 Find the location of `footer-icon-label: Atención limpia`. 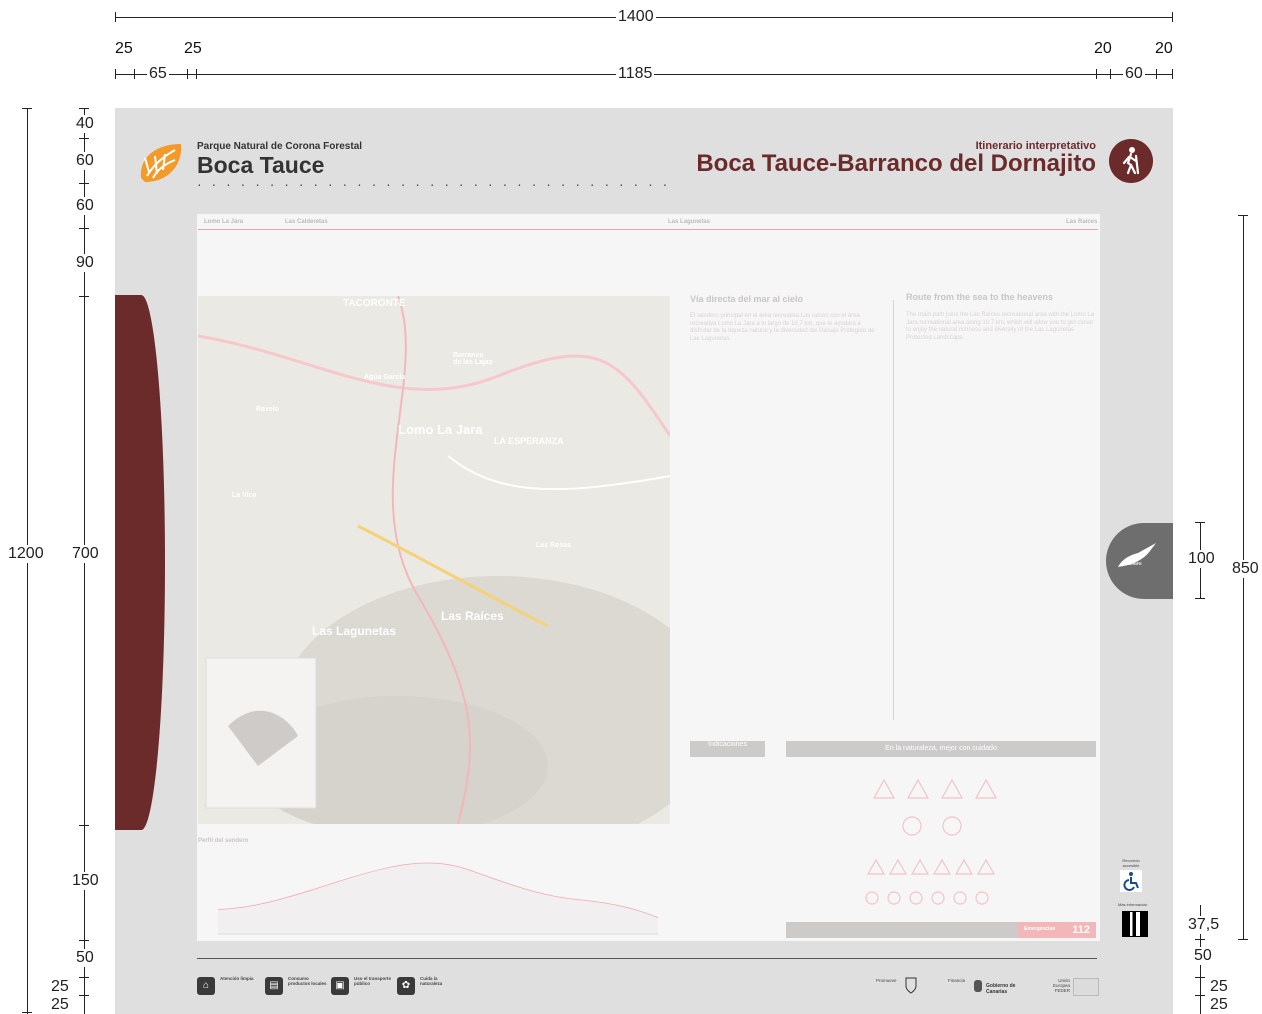

footer-icon-label: Atención limpia is located at coordinates (237, 978).